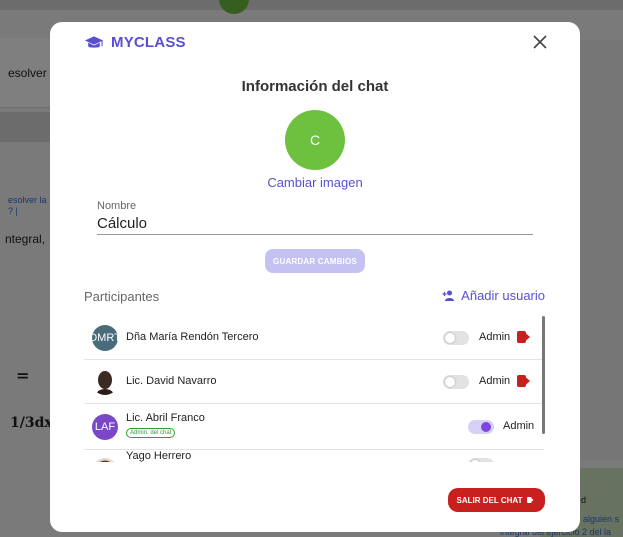 The height and width of the screenshot is (537, 623). Describe the element at coordinates (159, 456) in the screenshot. I see `participant-name: Yago Herrero` at that location.